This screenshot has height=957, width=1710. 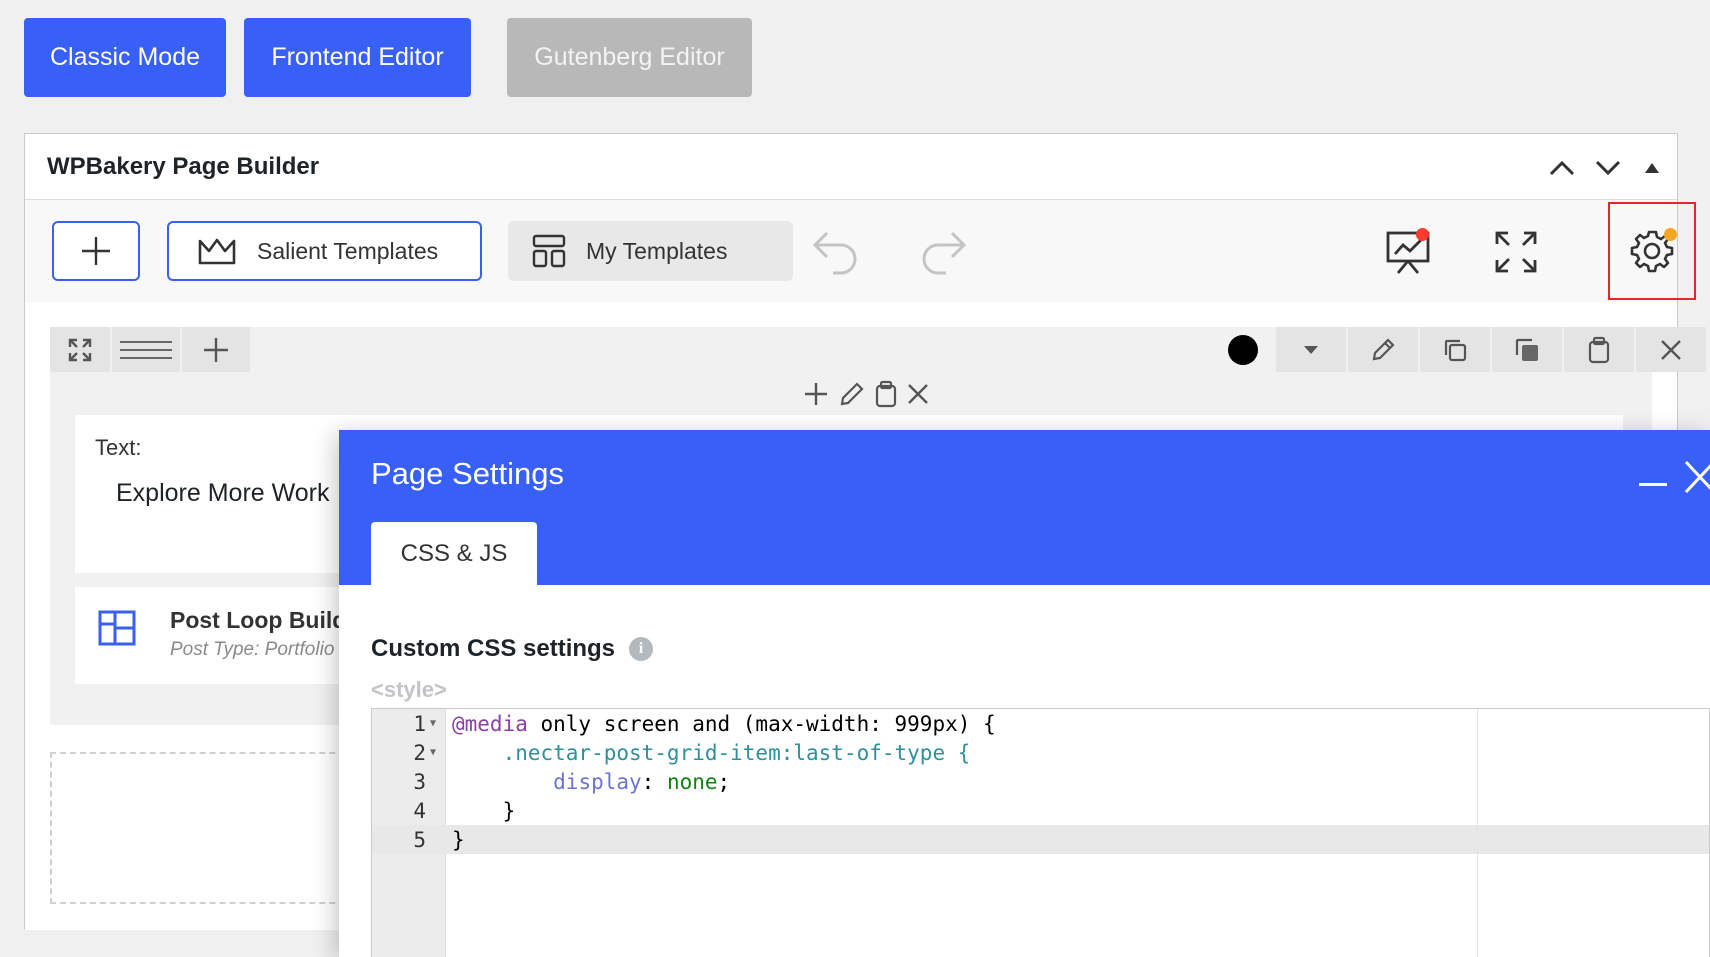 What do you see at coordinates (1562, 168) in the screenshot?
I see `chevron-up-icon` at bounding box center [1562, 168].